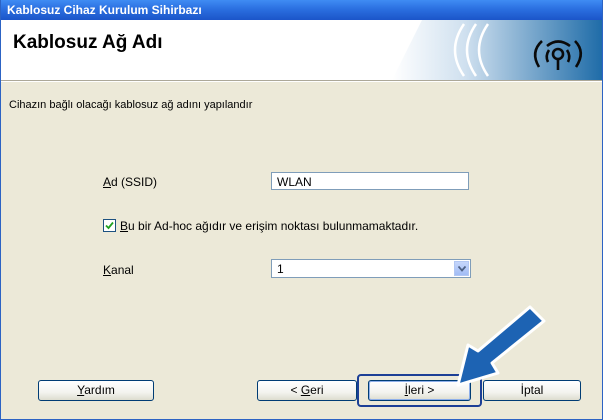 The width and height of the screenshot is (603, 420). What do you see at coordinates (501, 346) in the screenshot?
I see `pointing-arrow-icon` at bounding box center [501, 346].